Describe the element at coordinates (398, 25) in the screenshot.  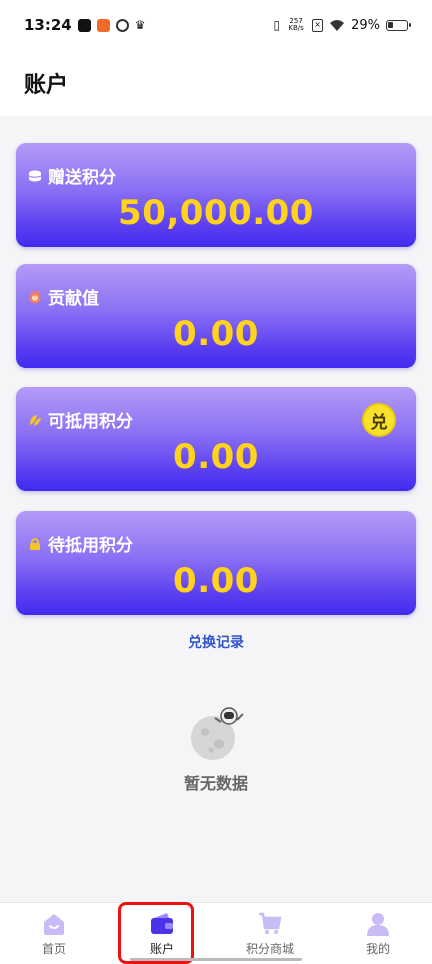
I see `battery-icon` at that location.